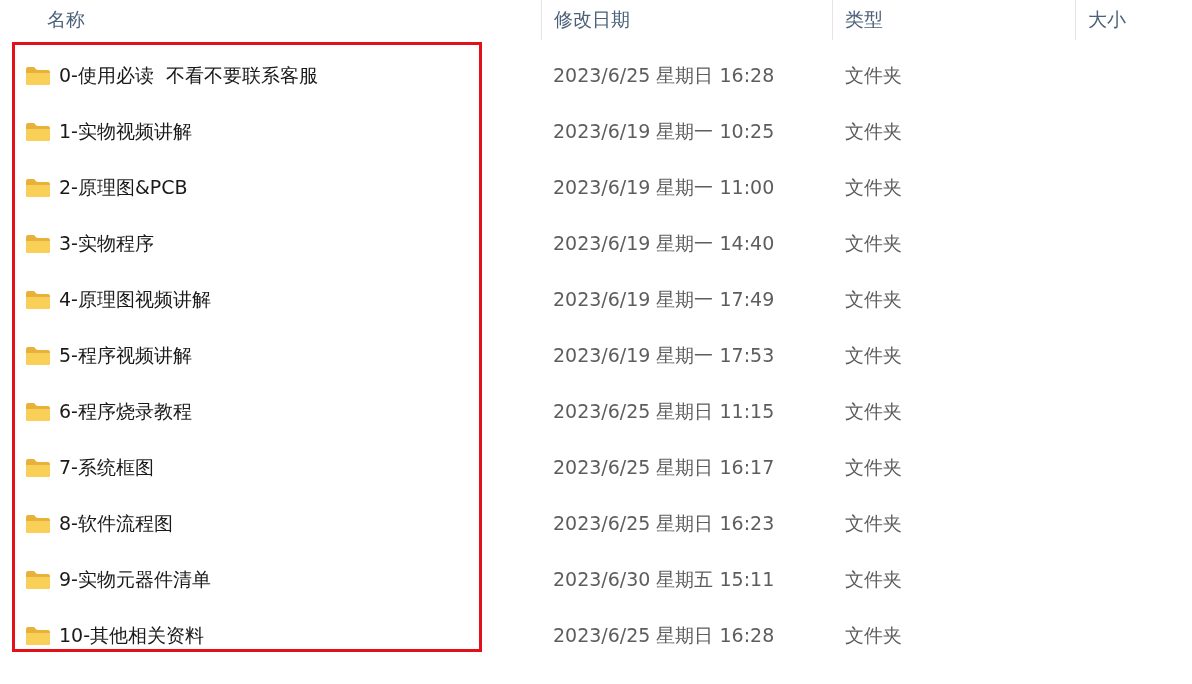 This screenshot has width=1192, height=684. What do you see at coordinates (123, 188) in the screenshot?
I see `file-name: 2-原理图&PCB` at bounding box center [123, 188].